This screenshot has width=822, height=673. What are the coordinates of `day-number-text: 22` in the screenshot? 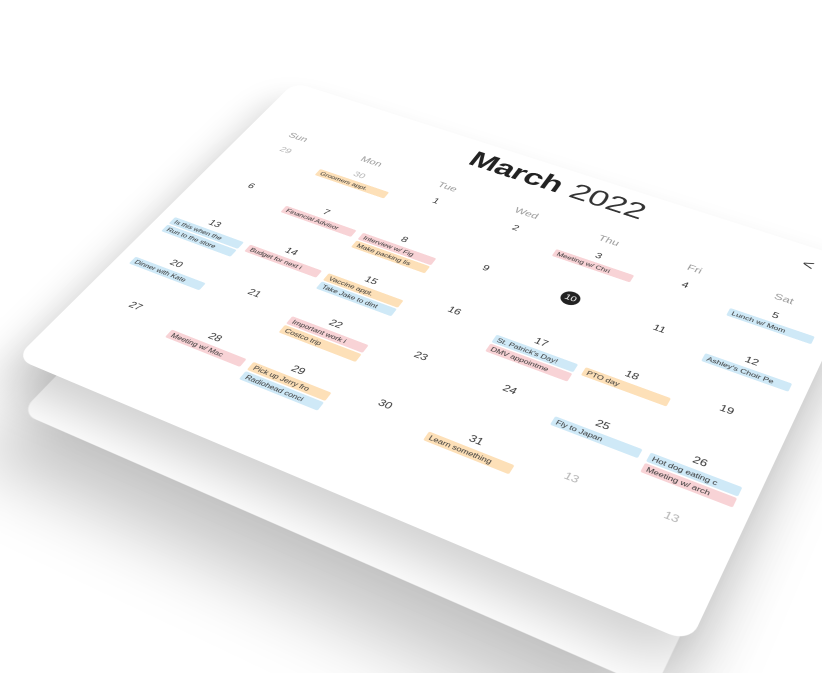 It's located at (336, 324).